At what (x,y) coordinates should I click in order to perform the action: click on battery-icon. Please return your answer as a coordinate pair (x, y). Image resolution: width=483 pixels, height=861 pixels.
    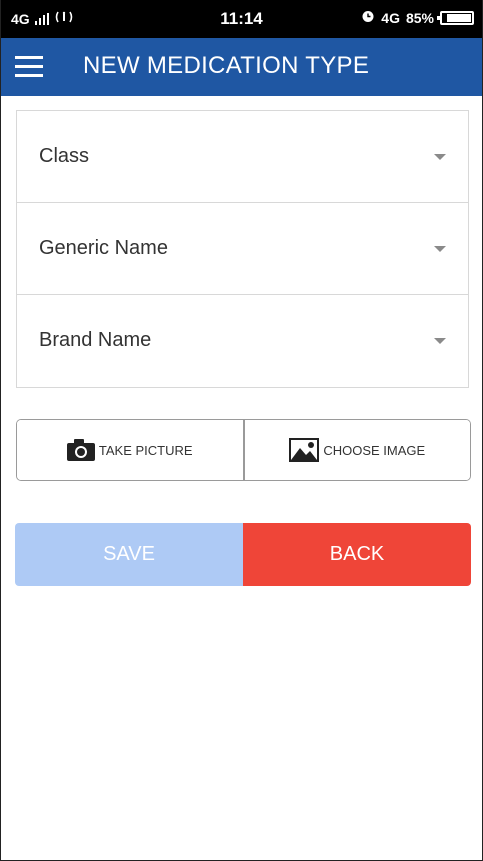
    Looking at the image, I should click on (455, 17).